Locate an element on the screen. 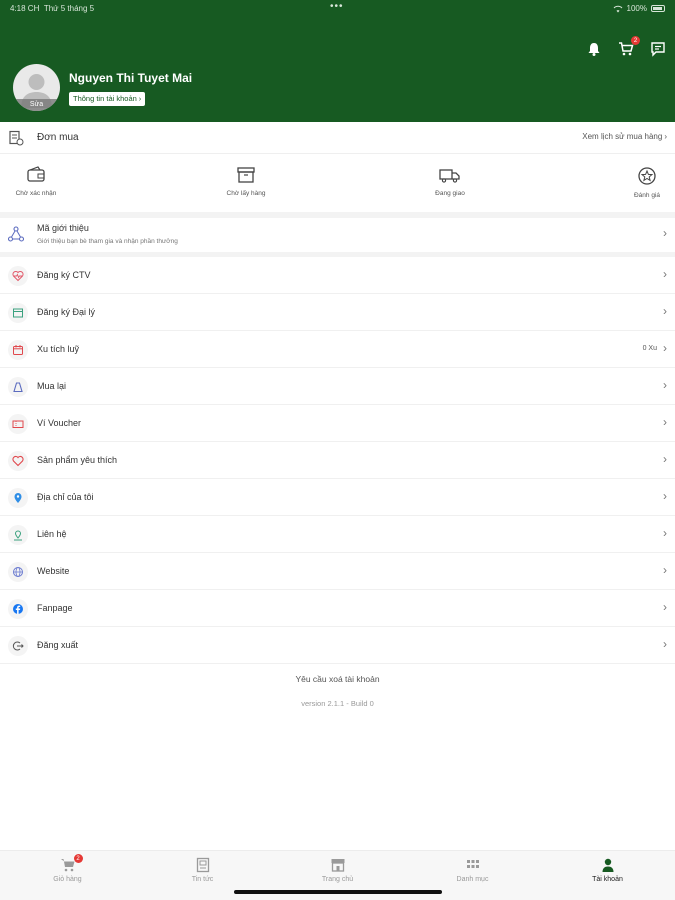 The width and height of the screenshot is (675, 900). nav-home: Trang chủ is located at coordinates (337, 870).